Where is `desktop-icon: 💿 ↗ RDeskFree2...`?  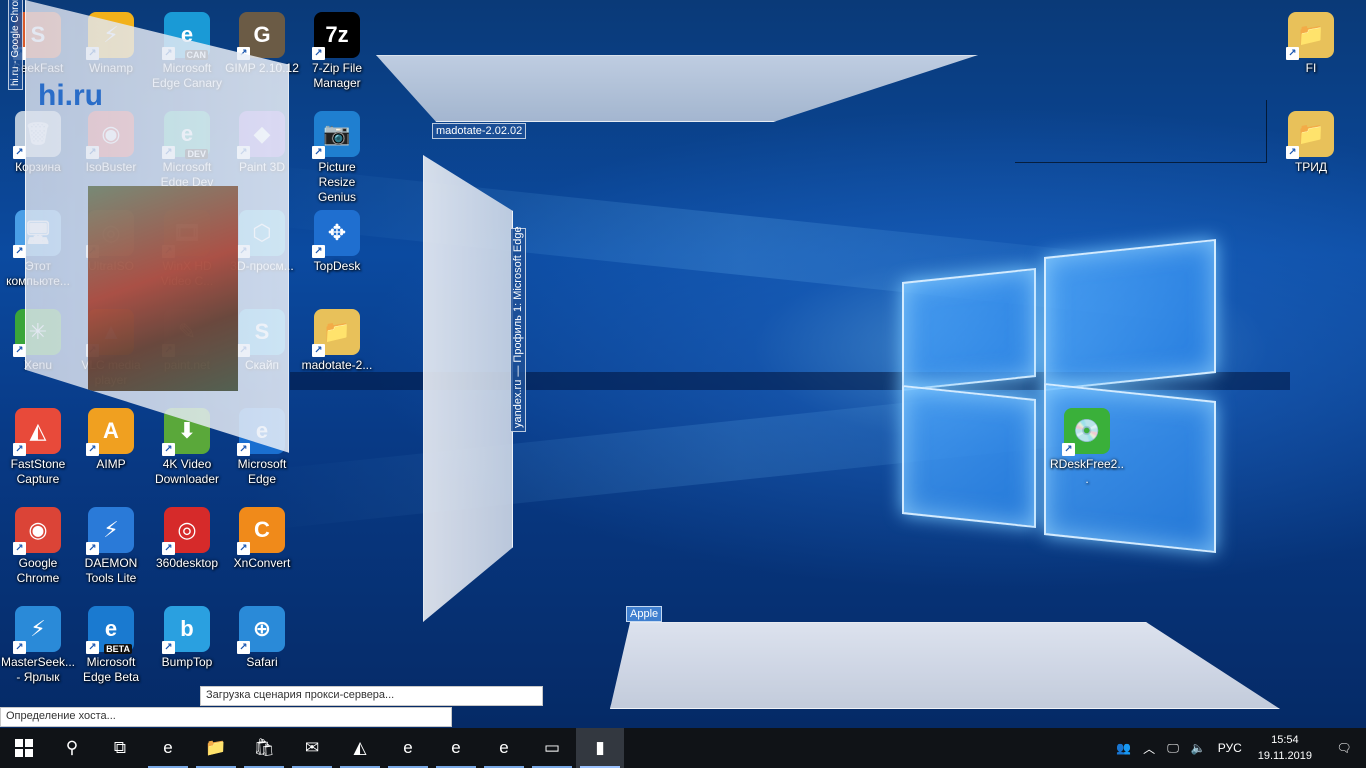 desktop-icon: 💿 ↗ RDeskFree2... is located at coordinates (1087, 447).